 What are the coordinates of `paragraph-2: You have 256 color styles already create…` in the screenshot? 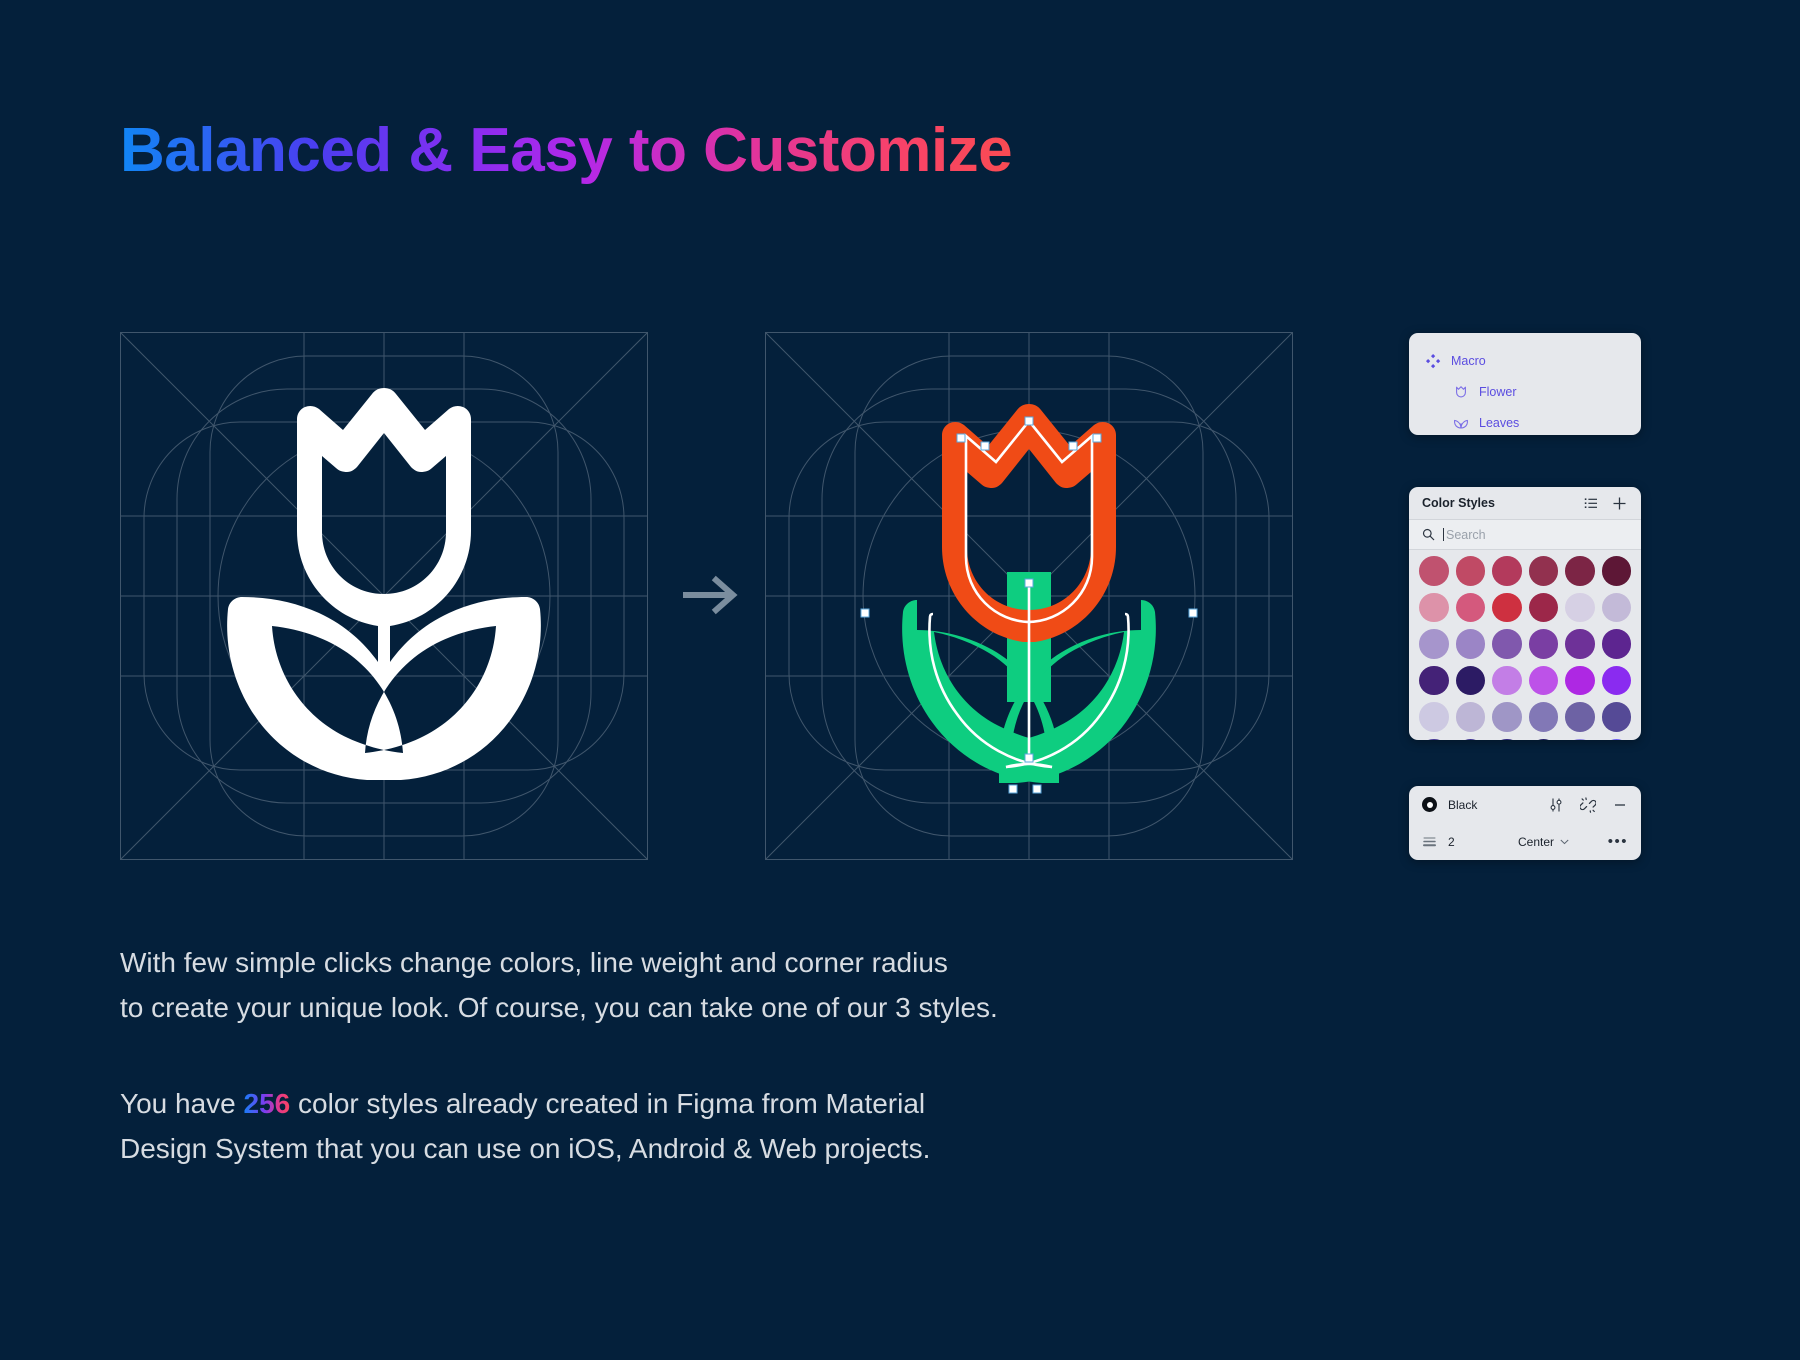 It's located at (680, 1126).